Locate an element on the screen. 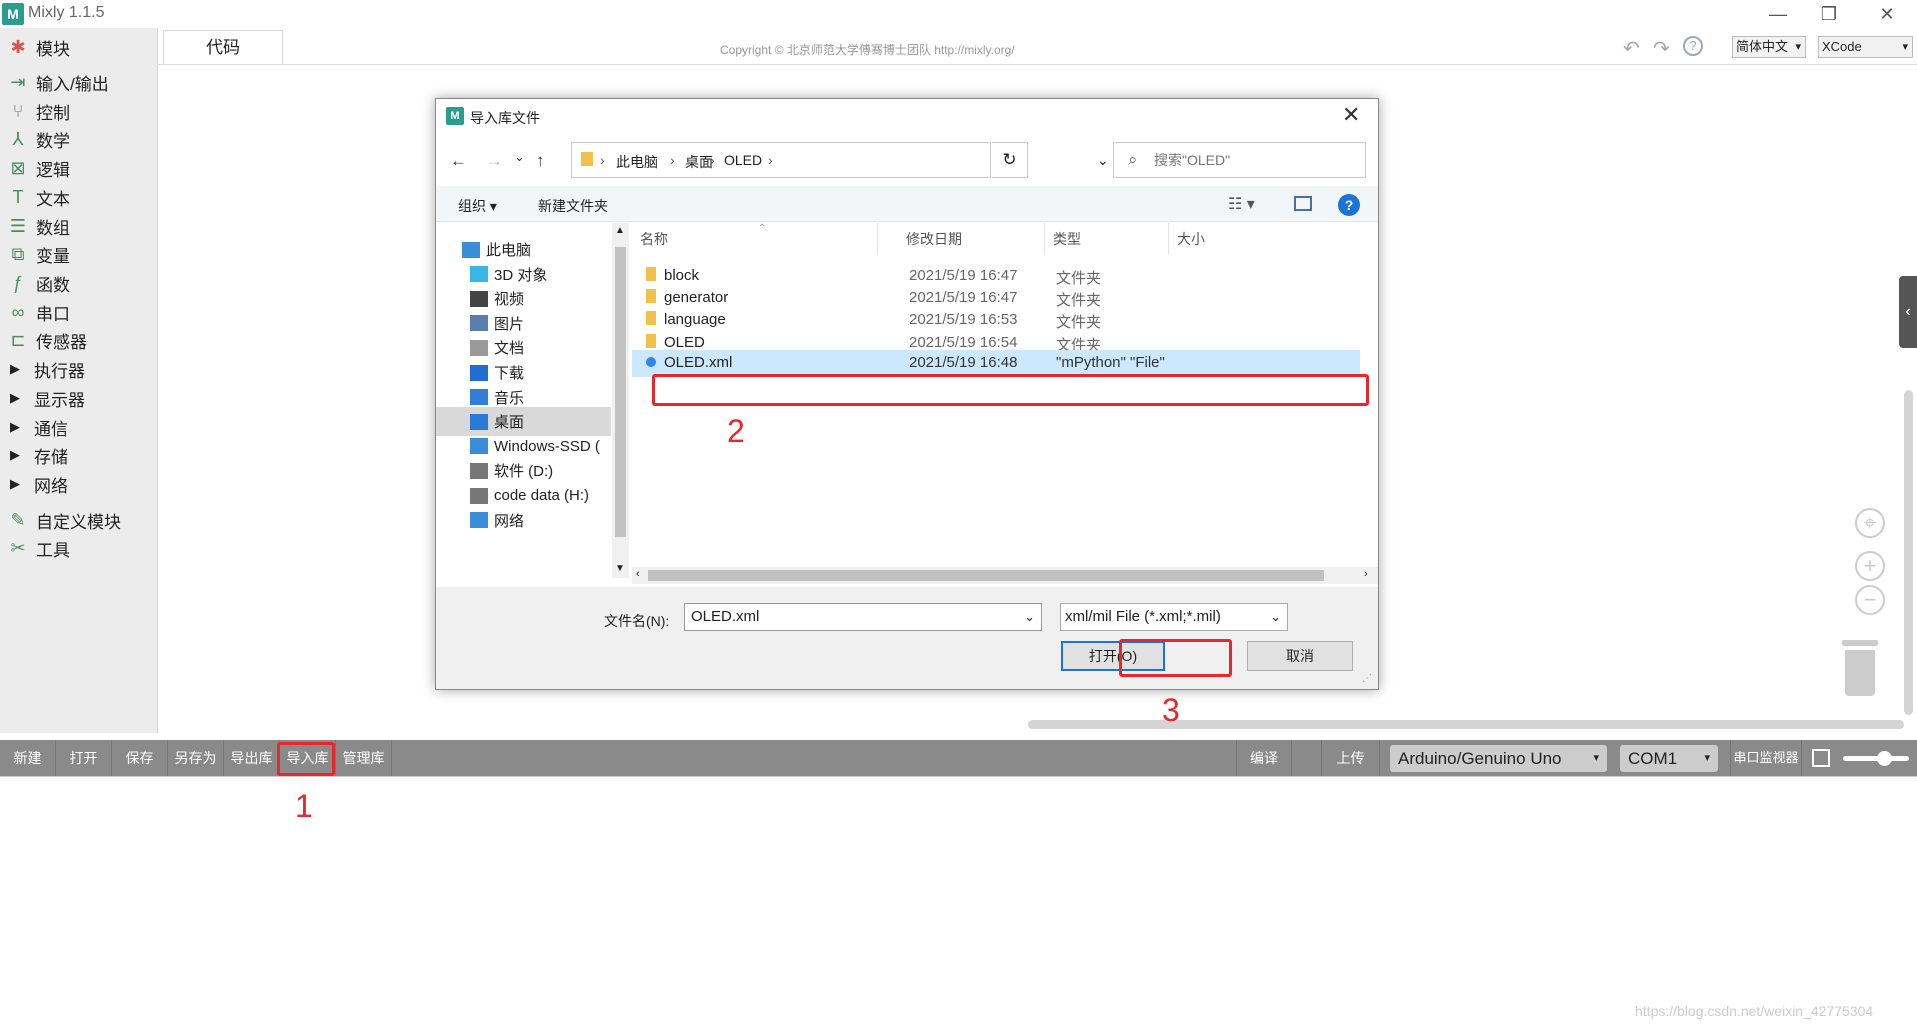  chip-icon is located at coordinates (1821, 758).